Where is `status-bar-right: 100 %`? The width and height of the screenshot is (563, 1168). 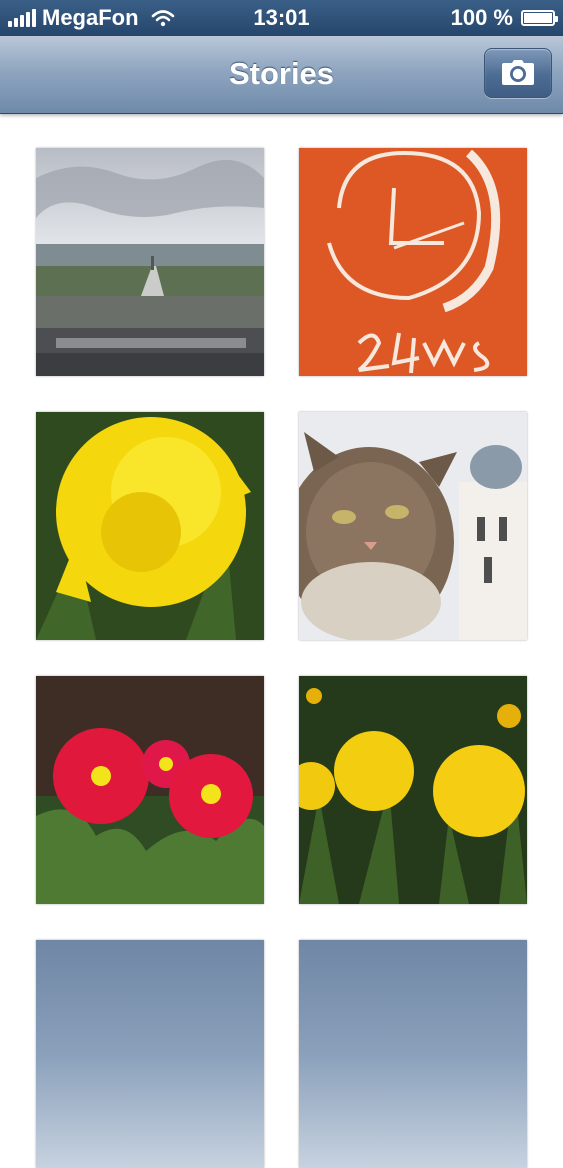
status-bar-right: 100 % is located at coordinates (504, 18).